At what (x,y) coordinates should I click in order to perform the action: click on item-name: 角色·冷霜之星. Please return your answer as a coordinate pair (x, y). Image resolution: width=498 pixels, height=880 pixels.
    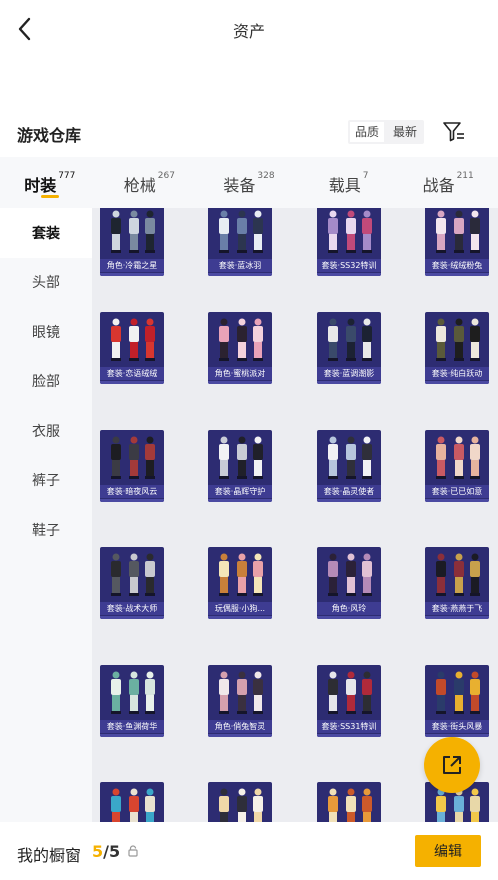
    Looking at the image, I should click on (132, 265).